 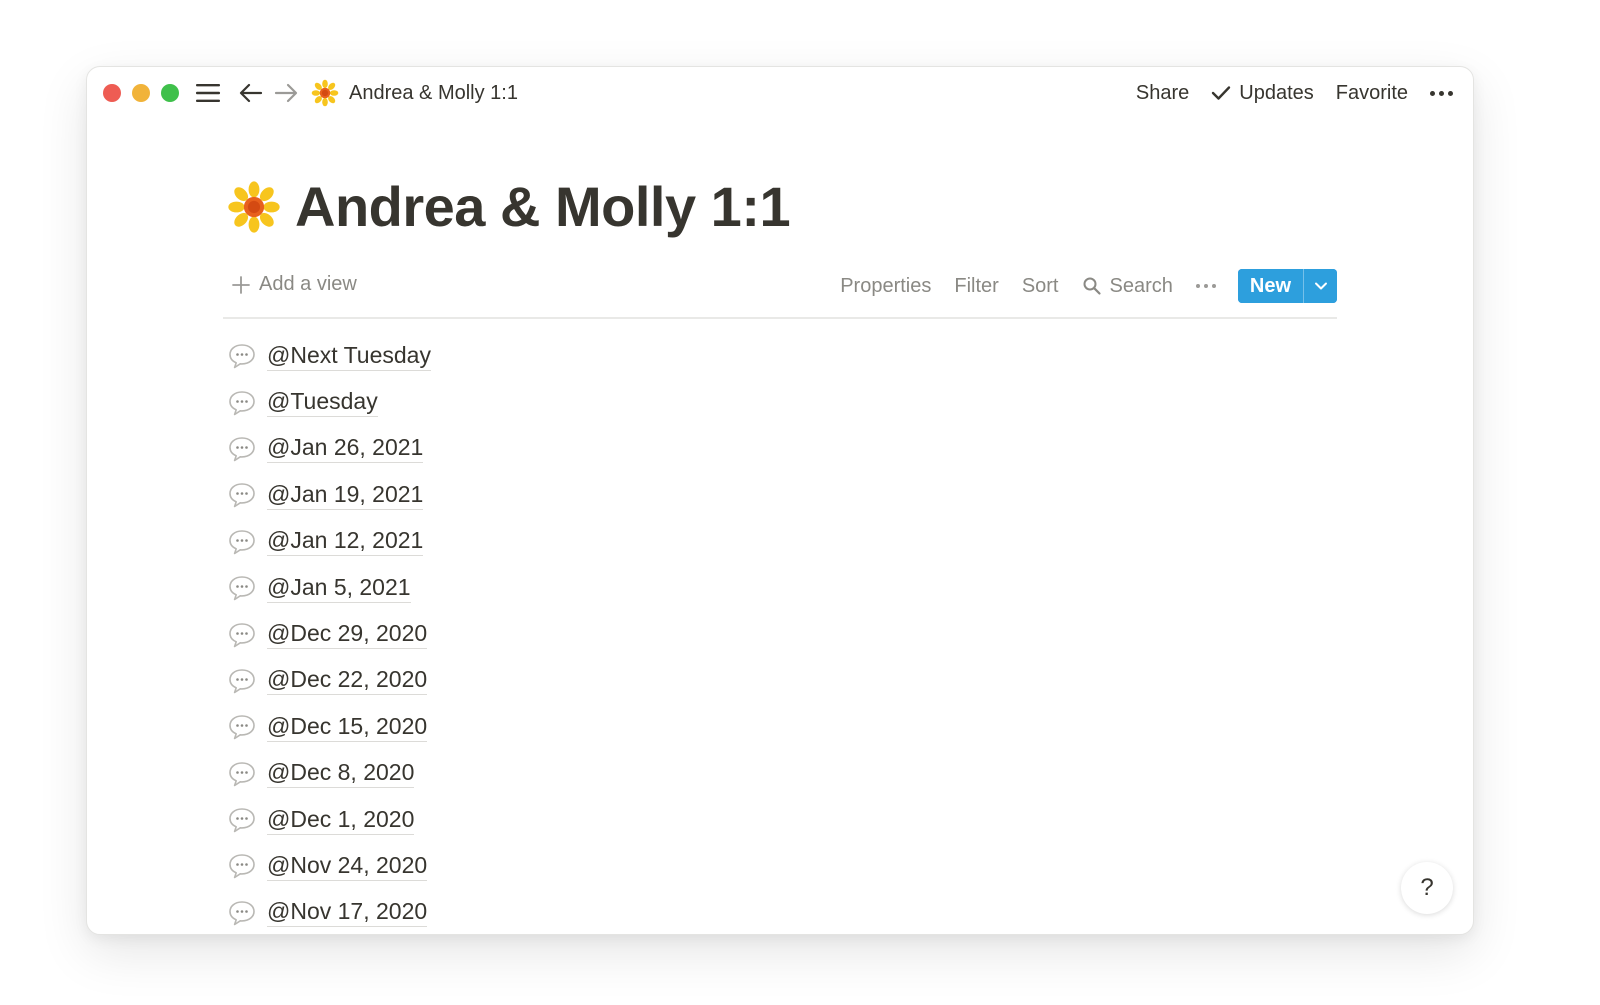 What do you see at coordinates (251, 93) in the screenshot?
I see `back-arrow-icon` at bounding box center [251, 93].